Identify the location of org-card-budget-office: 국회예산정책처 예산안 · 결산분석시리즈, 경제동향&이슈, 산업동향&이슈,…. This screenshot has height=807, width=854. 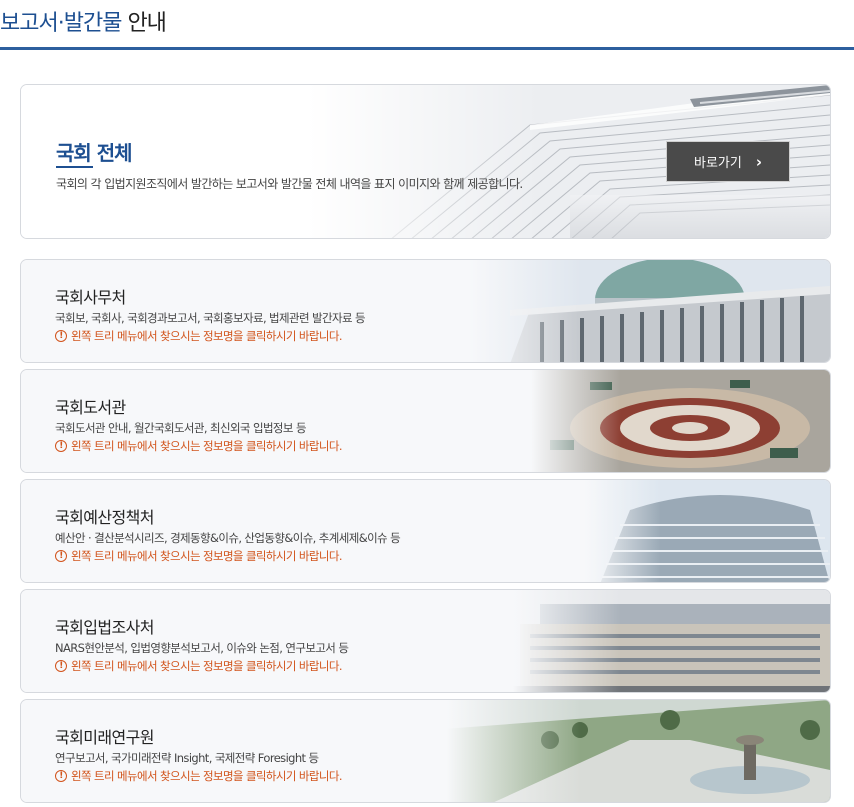
(425, 531).